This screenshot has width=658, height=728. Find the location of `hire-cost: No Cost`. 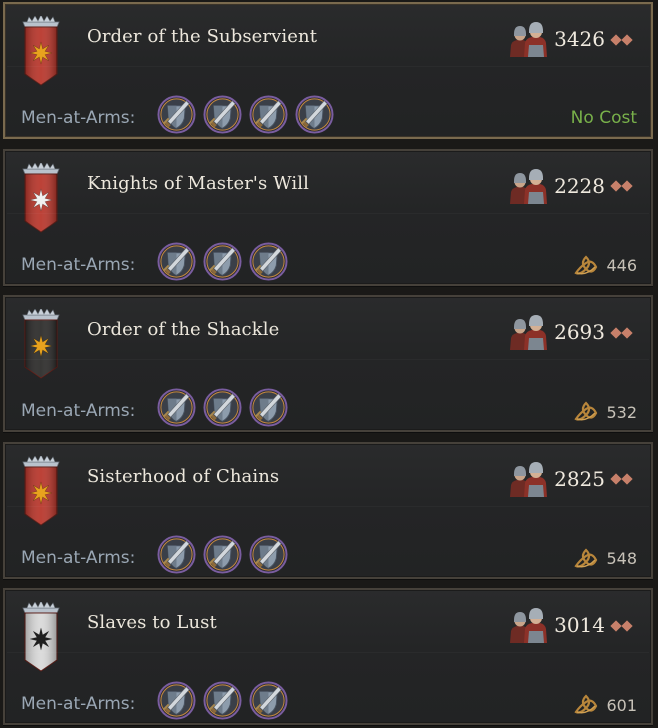

hire-cost: No Cost is located at coordinates (604, 118).